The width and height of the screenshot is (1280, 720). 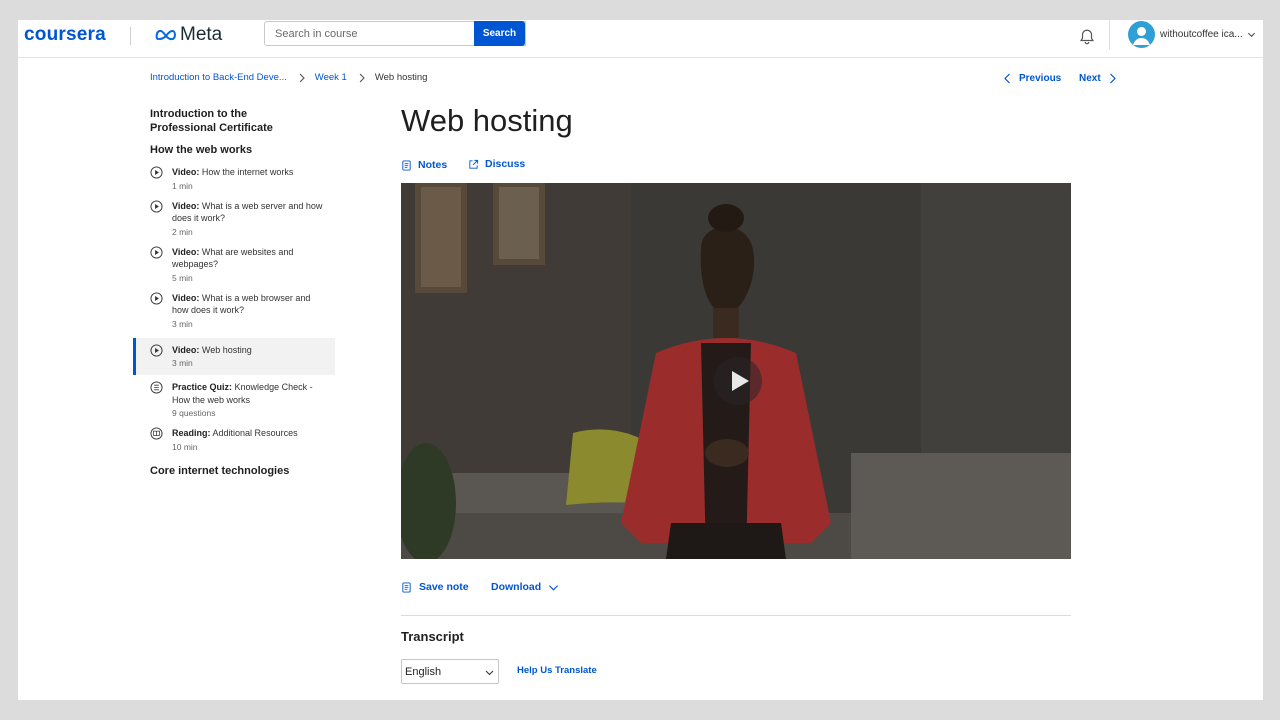 What do you see at coordinates (505, 164) in the screenshot?
I see `discuss-label: Discuss` at bounding box center [505, 164].